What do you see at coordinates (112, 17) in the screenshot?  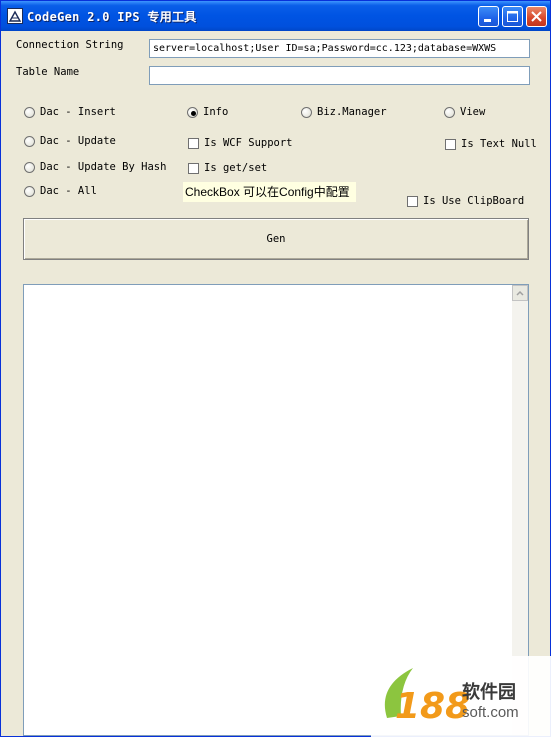 I see `window-title: CodeGen 2.0 IPS 专用工具` at bounding box center [112, 17].